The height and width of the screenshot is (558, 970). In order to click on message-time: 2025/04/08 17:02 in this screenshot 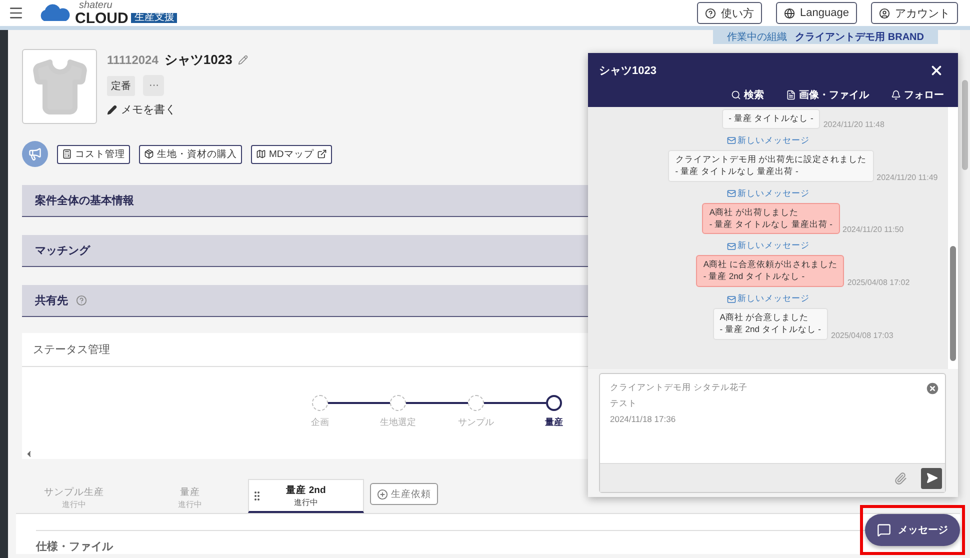, I will do `click(878, 283)`.